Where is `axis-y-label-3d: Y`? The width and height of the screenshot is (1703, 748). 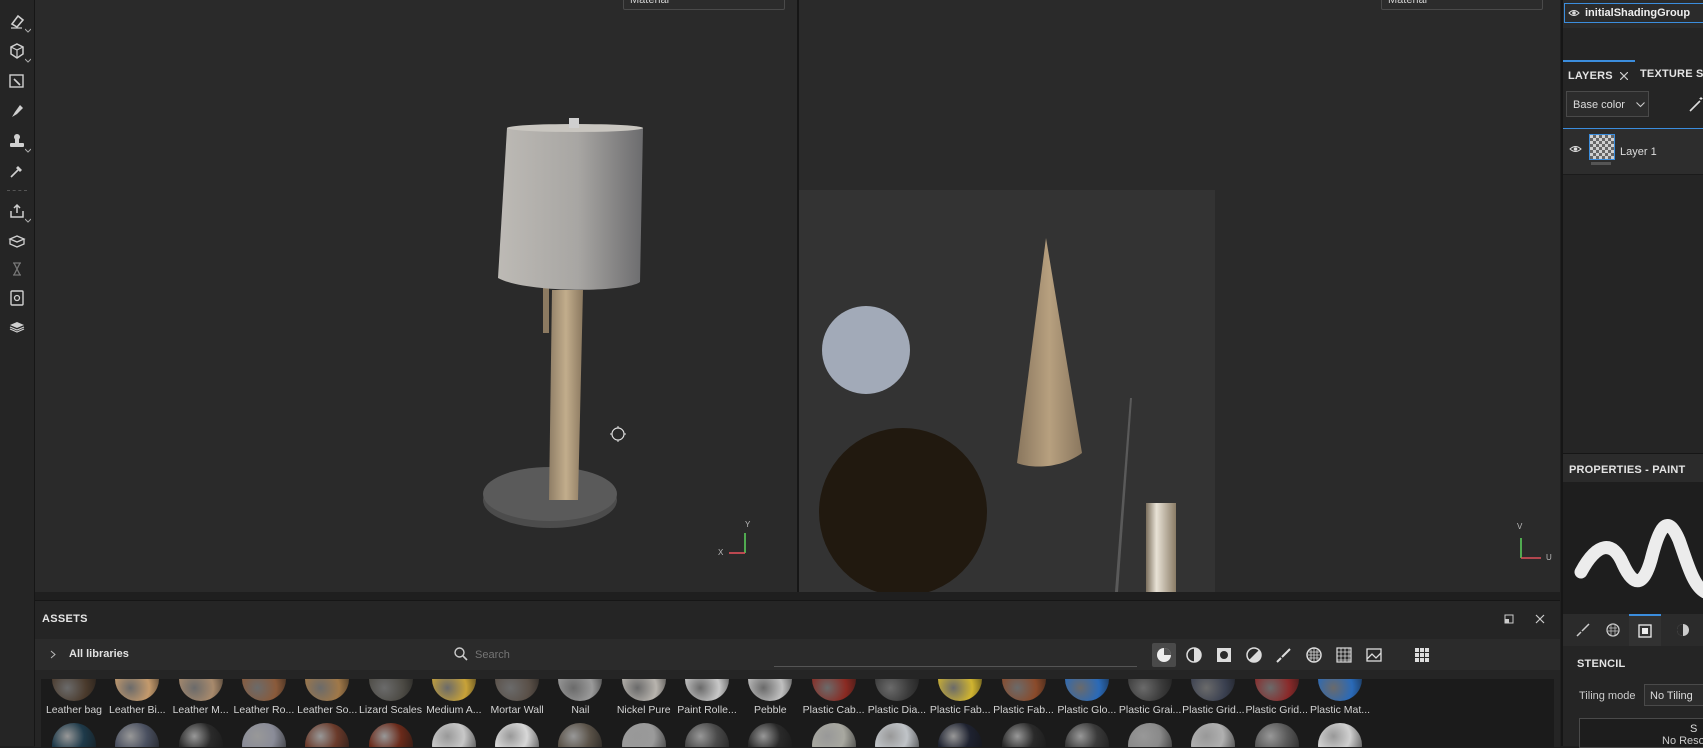 axis-y-label-3d: Y is located at coordinates (748, 524).